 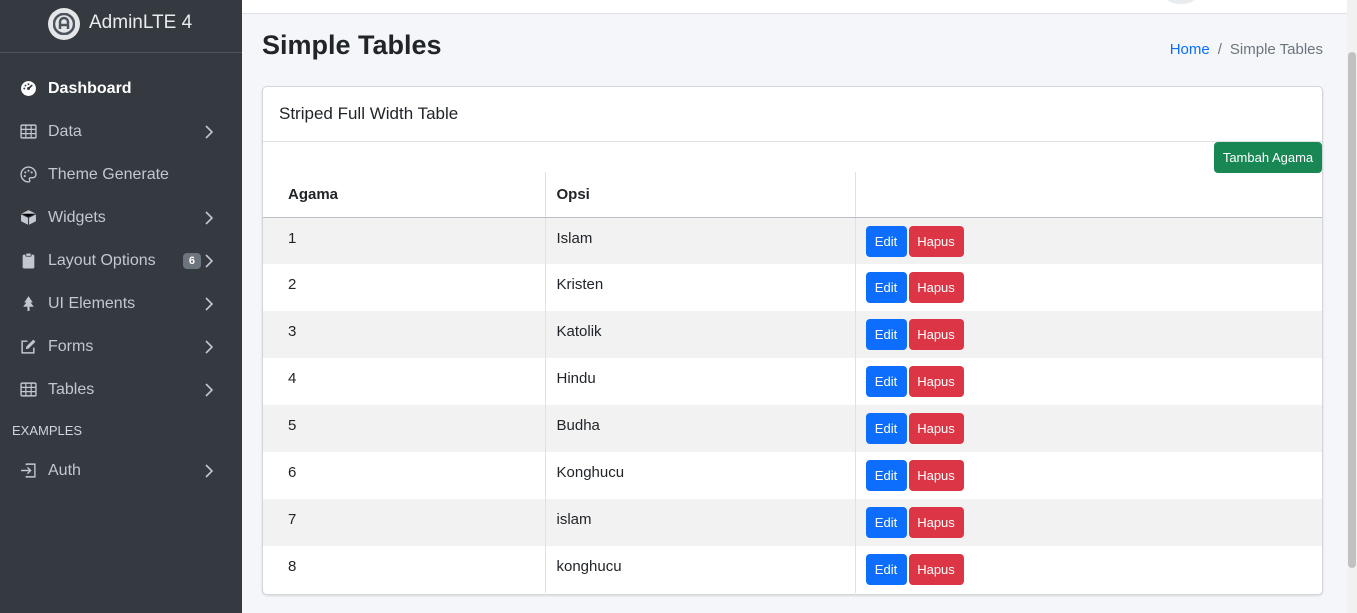 I want to click on sidebar-item-forms: Forms, so click(x=121, y=346).